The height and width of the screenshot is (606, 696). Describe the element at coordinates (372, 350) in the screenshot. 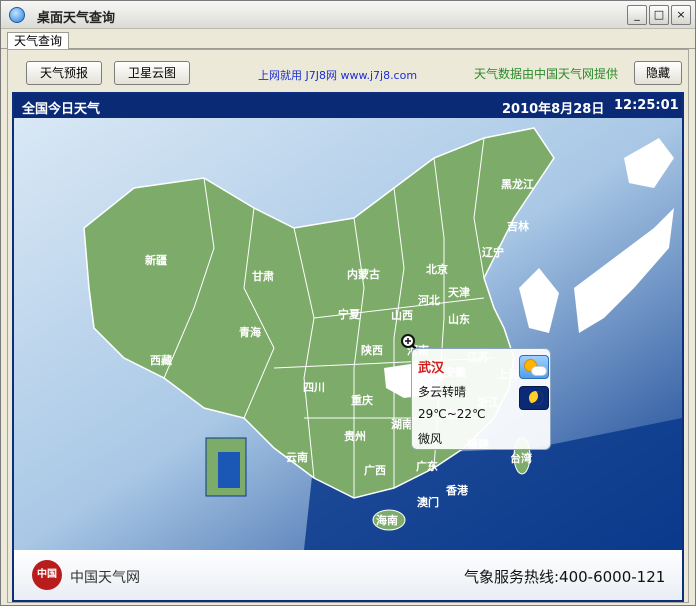

I see `label-shaanxi: 陕西` at that location.